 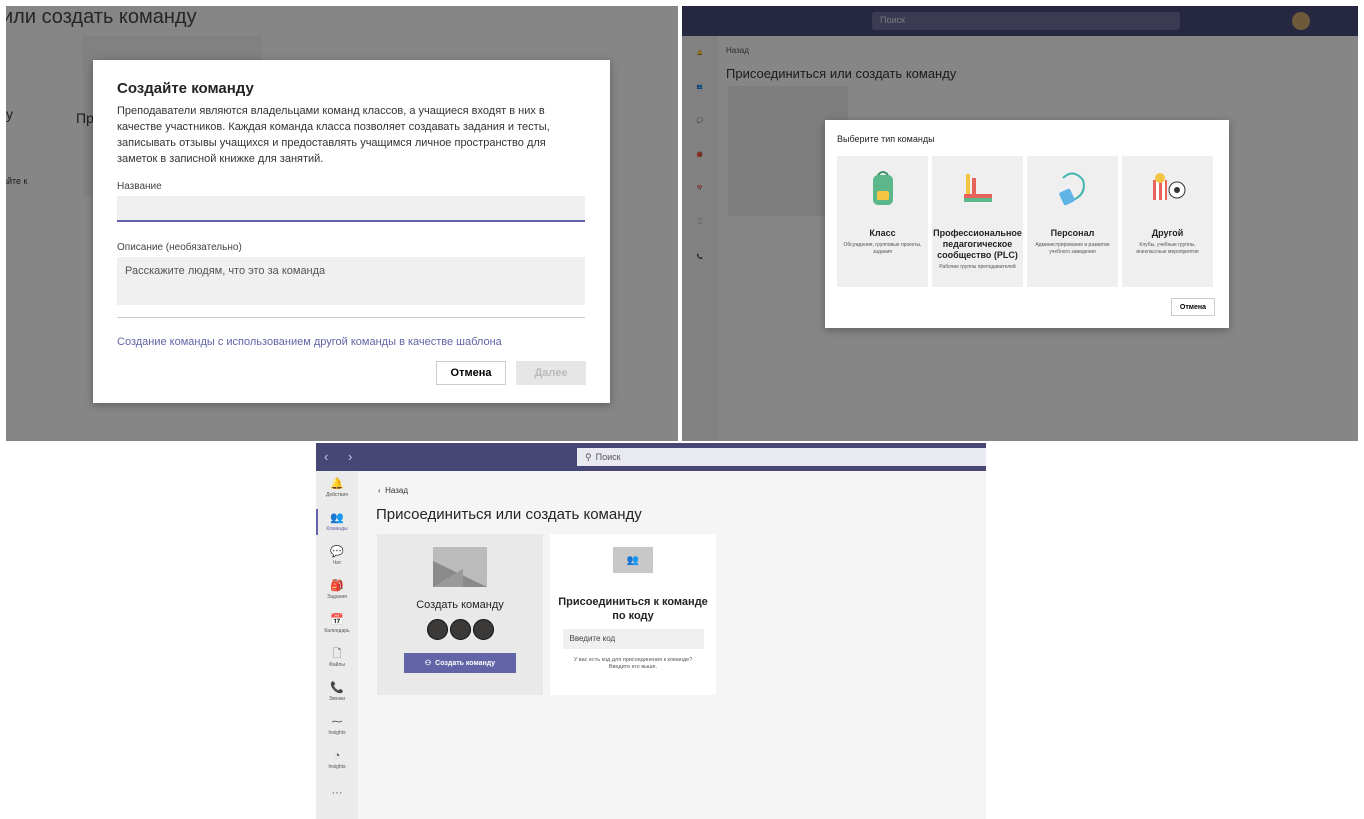 I want to click on rail-item-activity: 🔔 Действия, so click(x=337, y=488).